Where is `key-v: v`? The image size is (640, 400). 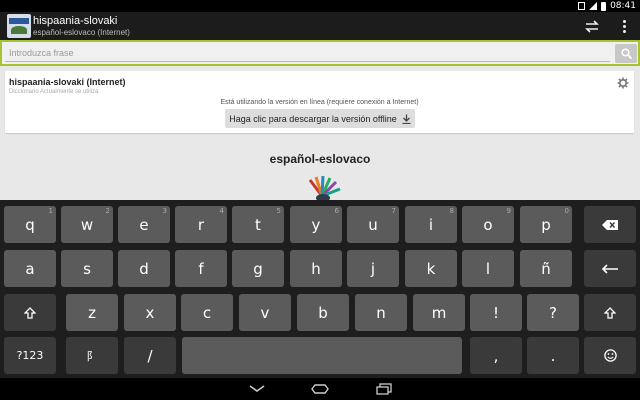 key-v: v is located at coordinates (265, 312).